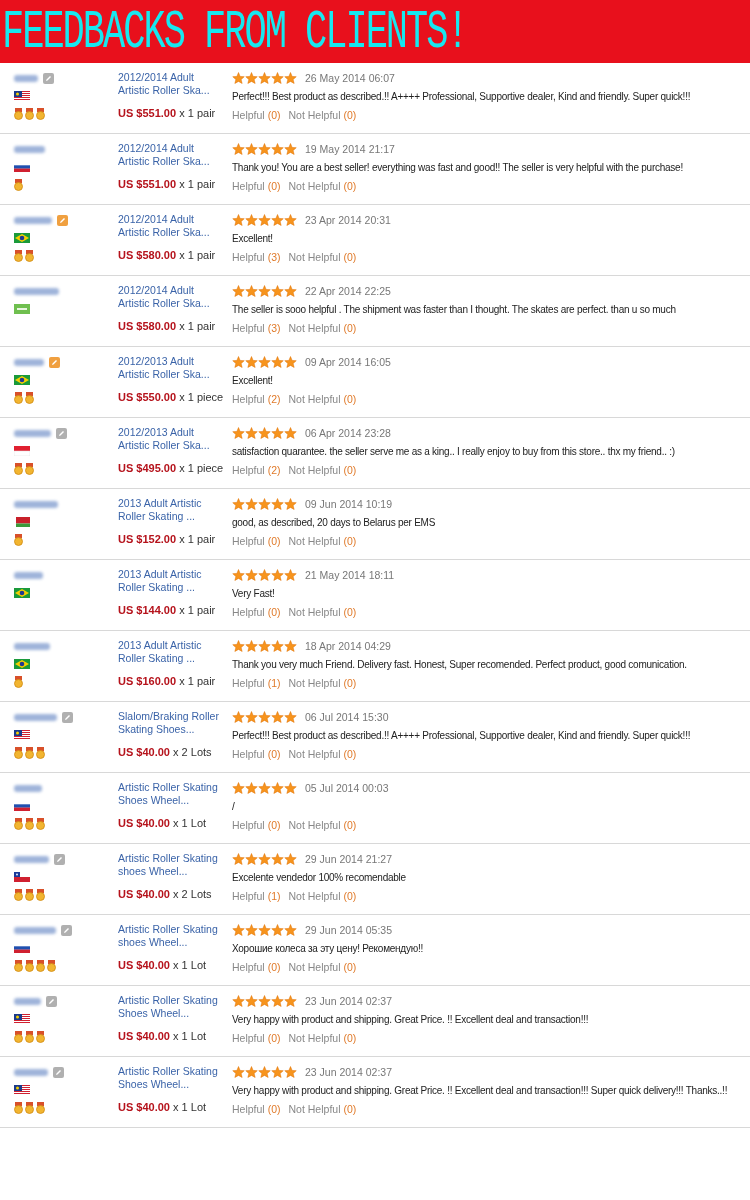  I want to click on review-date: 23 Jun 2014 02:37, so click(348, 1001).